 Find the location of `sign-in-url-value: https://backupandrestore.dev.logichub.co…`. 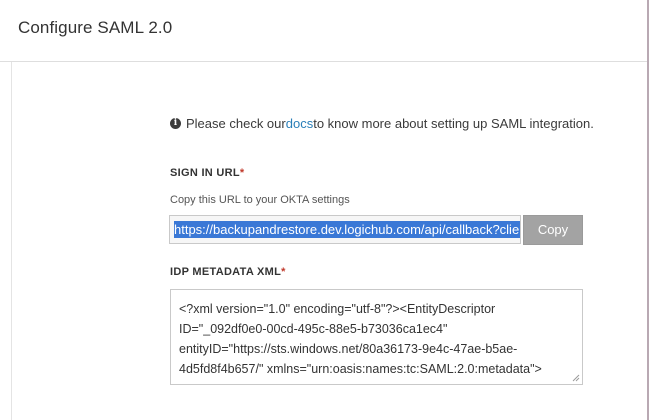

sign-in-url-value: https://backupandrestore.dev.logichub.co… is located at coordinates (347, 229).